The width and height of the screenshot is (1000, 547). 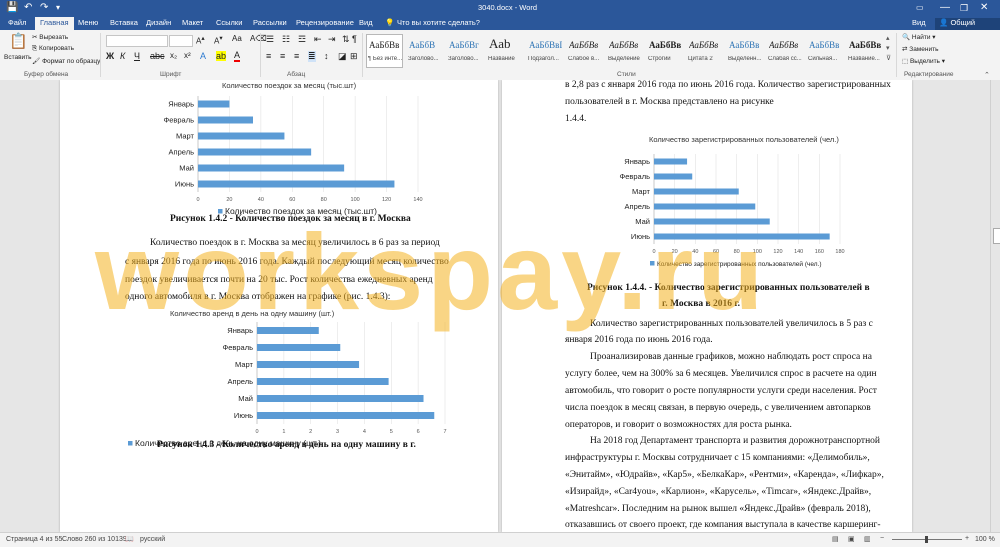 I want to click on maximize-icon: ❐, so click(x=964, y=8).